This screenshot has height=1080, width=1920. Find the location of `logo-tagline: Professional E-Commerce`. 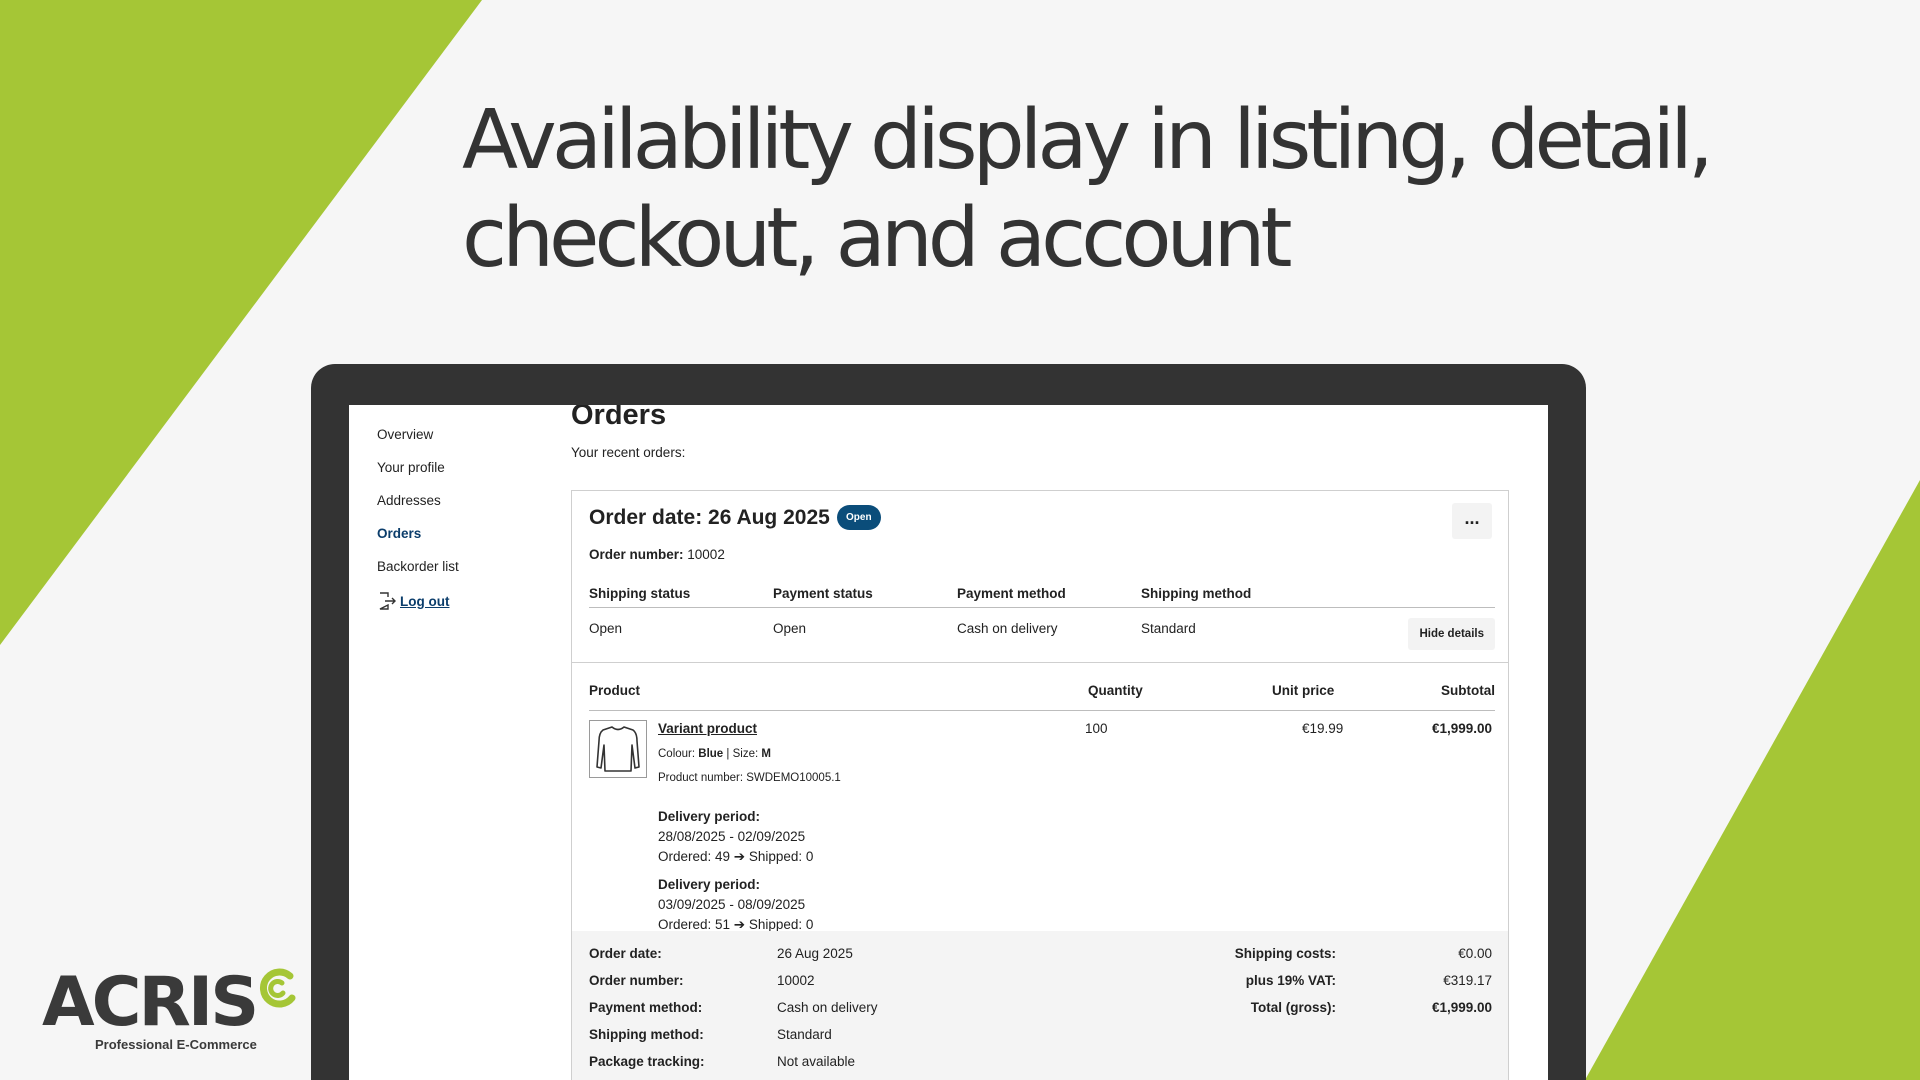

logo-tagline: Professional E-Commerce is located at coordinates (176, 1044).